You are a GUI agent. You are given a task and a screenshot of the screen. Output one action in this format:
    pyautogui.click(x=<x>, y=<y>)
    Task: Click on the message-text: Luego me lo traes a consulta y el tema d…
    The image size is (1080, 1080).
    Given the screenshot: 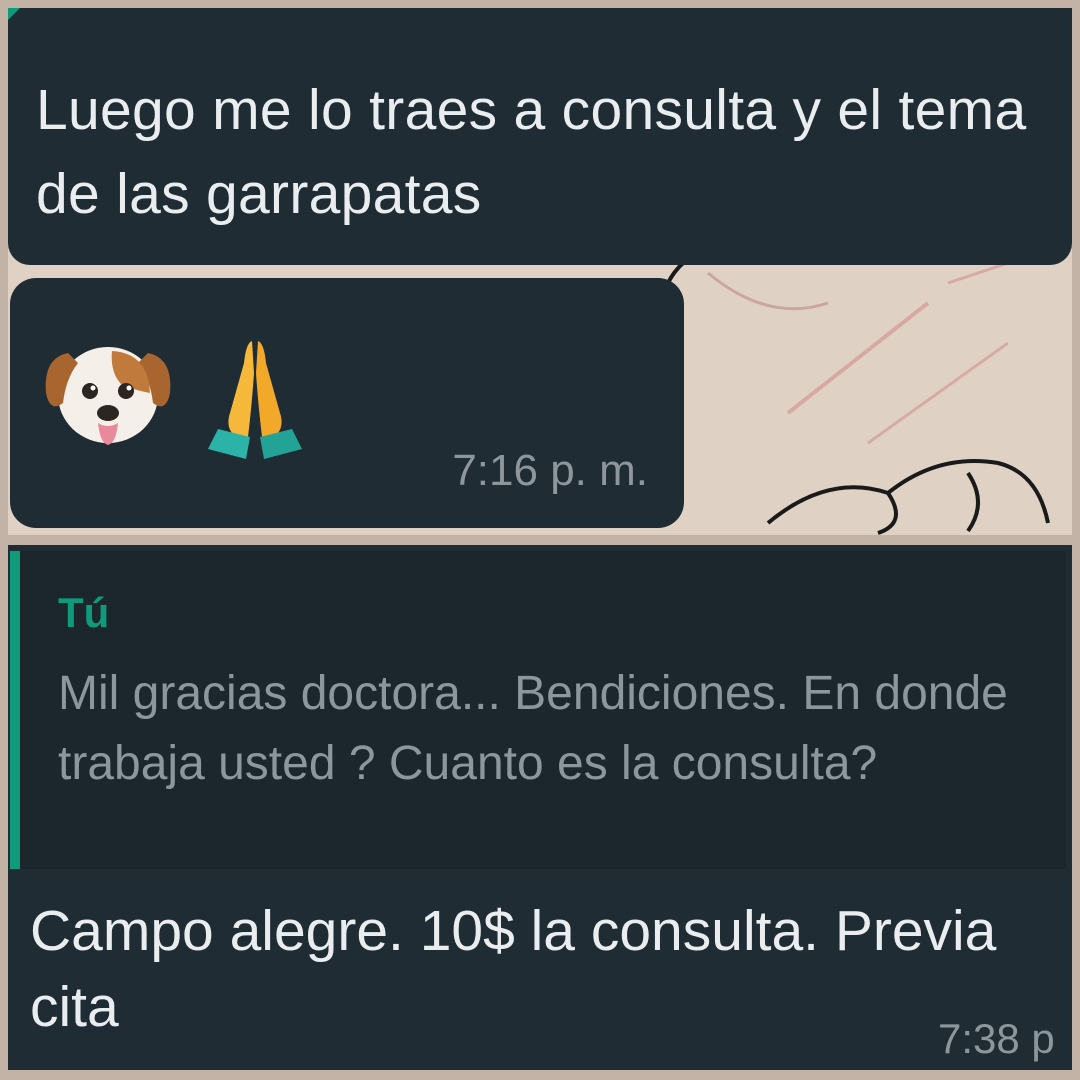 What is the action you would take?
    pyautogui.click(x=531, y=152)
    